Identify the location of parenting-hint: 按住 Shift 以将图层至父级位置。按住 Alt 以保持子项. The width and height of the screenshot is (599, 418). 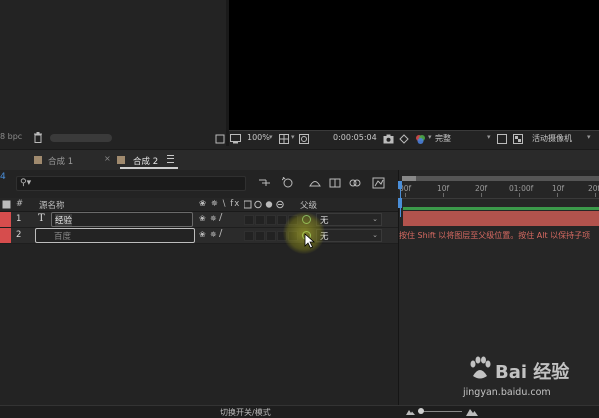
(495, 235).